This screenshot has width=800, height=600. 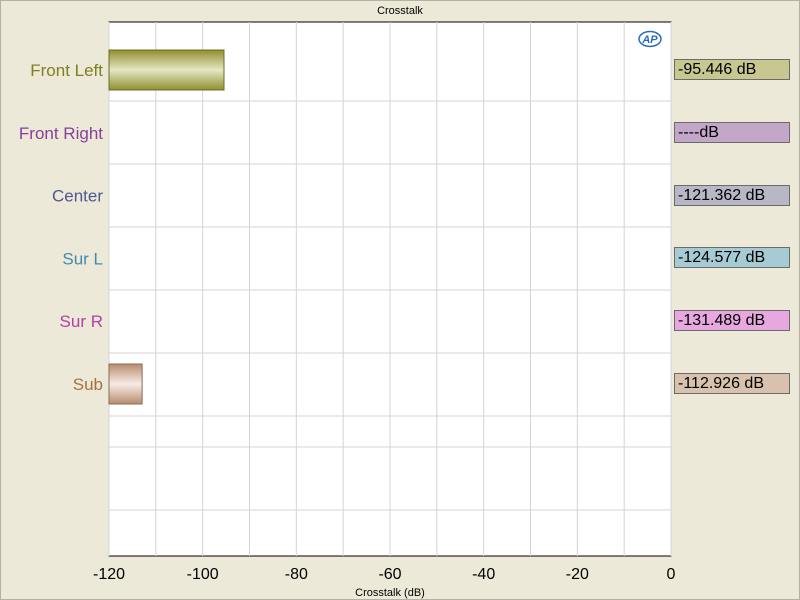 What do you see at coordinates (732, 132) in the screenshot?
I see `value-readout: ----dB` at bounding box center [732, 132].